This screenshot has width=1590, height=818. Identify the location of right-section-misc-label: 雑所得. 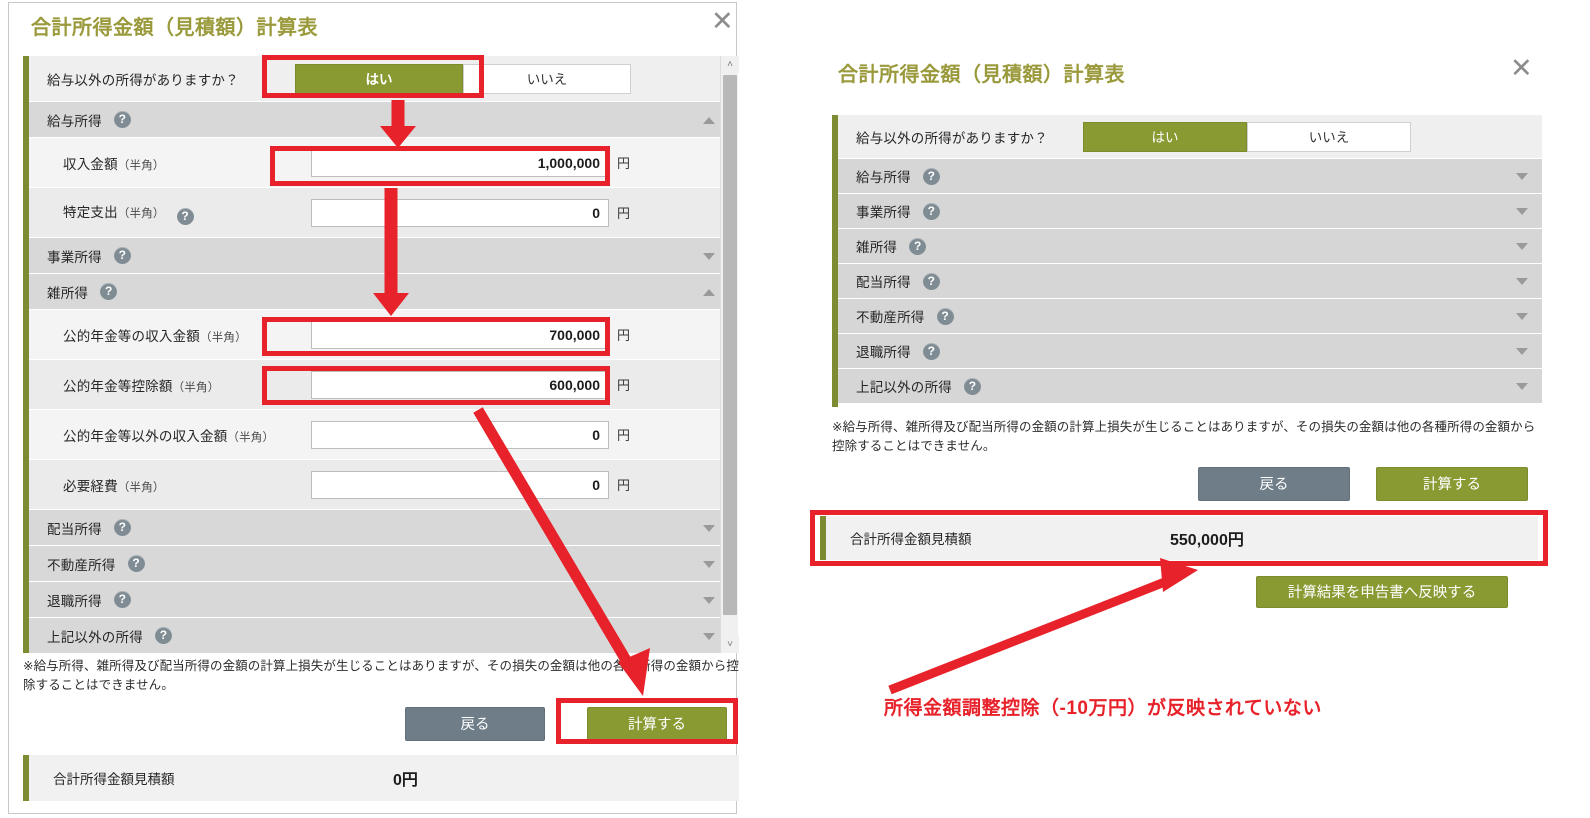
(877, 247).